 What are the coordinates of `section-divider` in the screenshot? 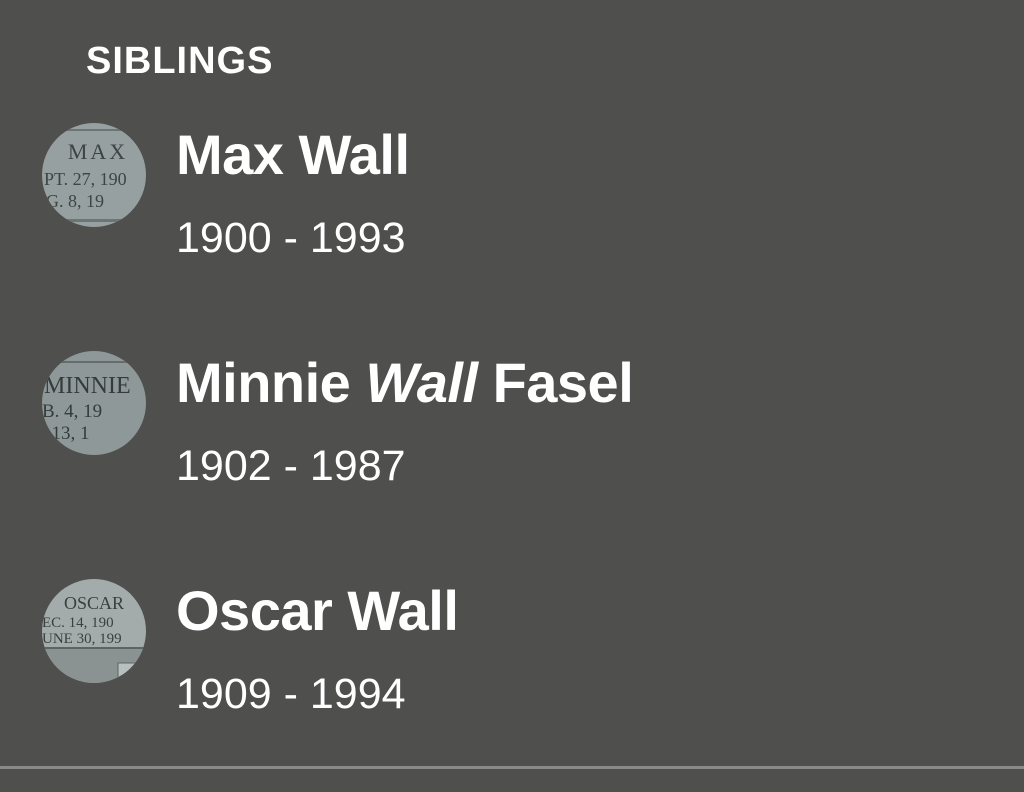 It's located at (512, 767).